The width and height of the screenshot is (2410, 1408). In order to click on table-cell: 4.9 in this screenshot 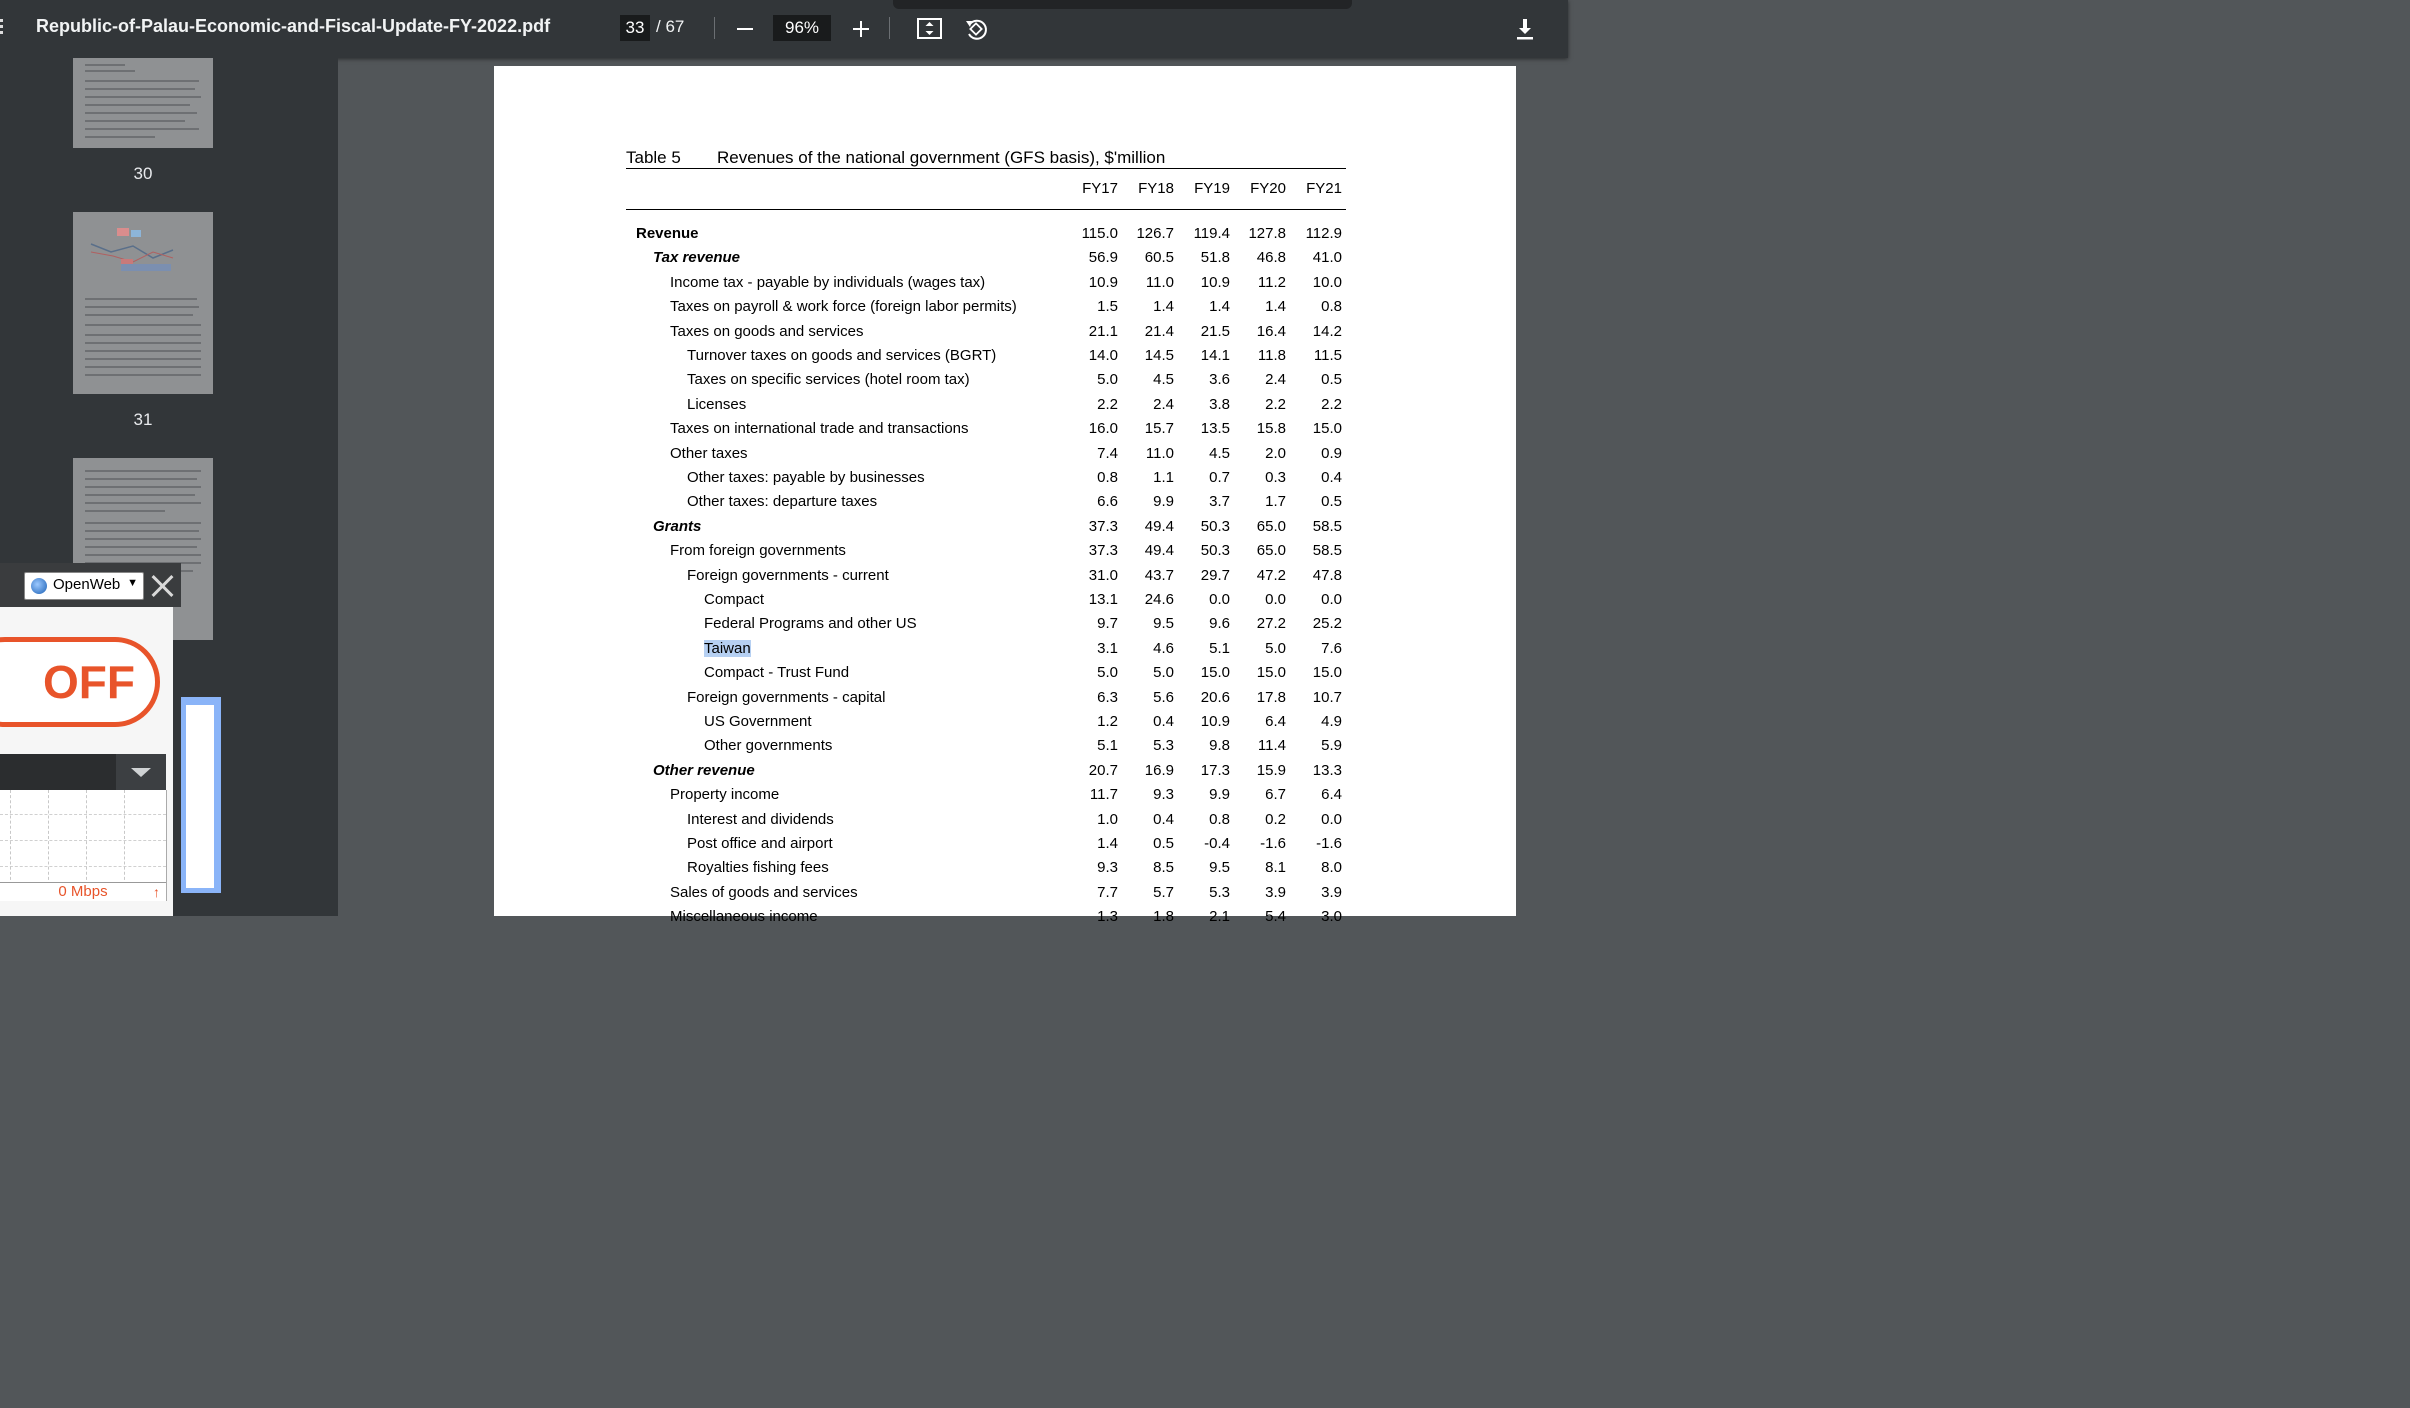, I will do `click(1331, 721)`.